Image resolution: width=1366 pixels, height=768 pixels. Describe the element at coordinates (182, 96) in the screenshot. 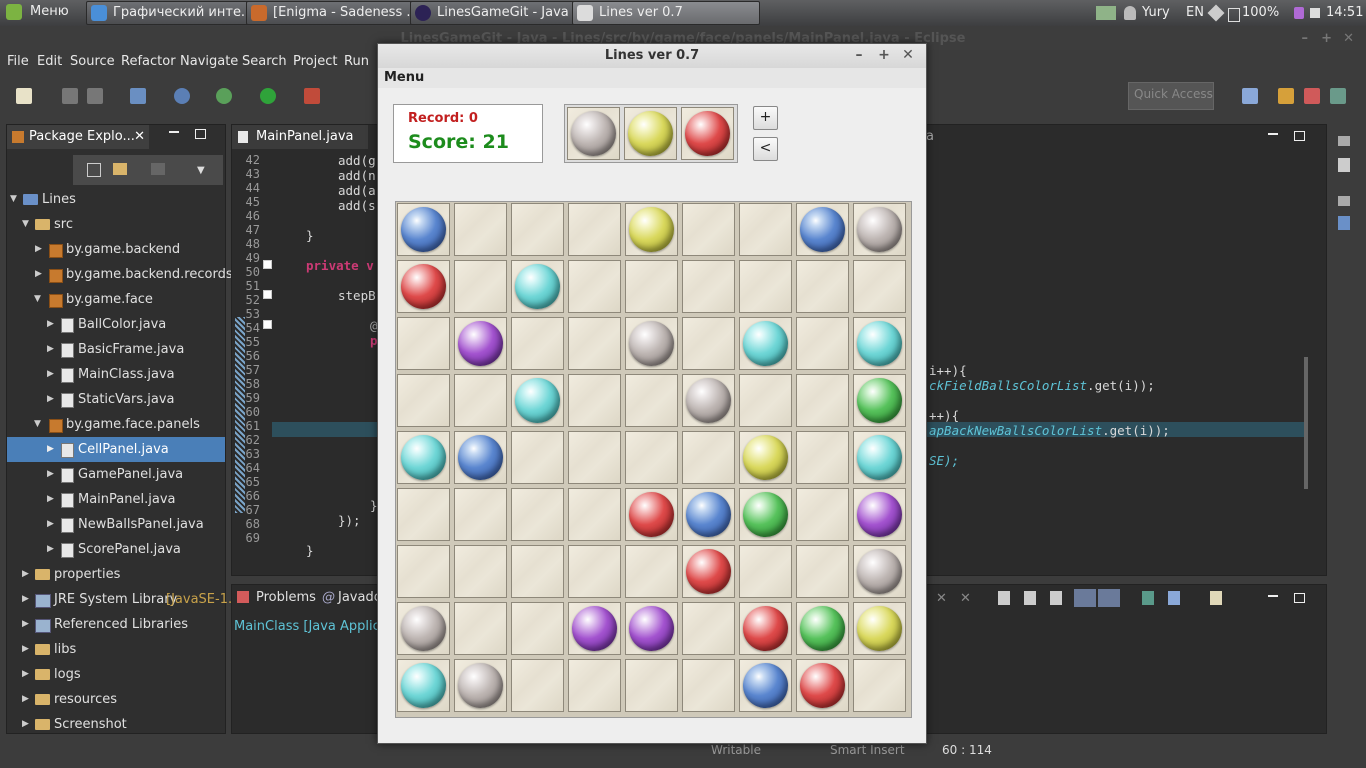

I see `skip-breakpoints-icon` at that location.